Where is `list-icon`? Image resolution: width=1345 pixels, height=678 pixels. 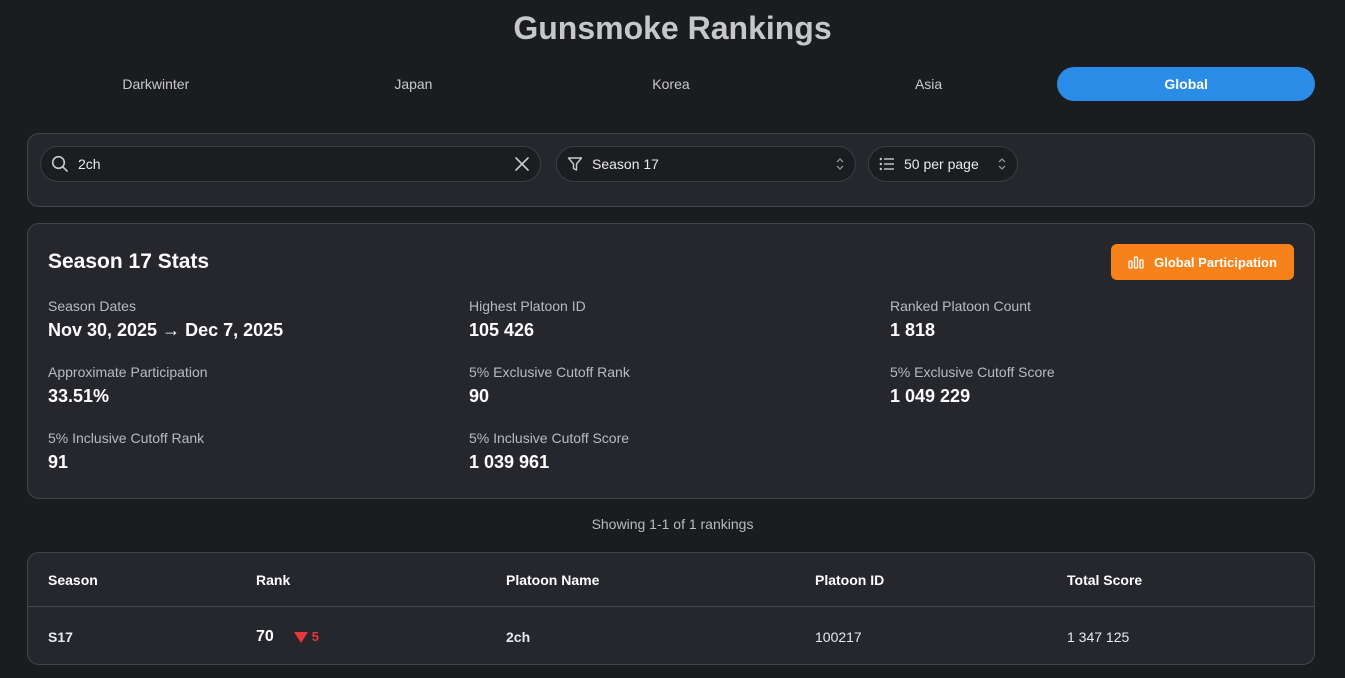
list-icon is located at coordinates (886, 164).